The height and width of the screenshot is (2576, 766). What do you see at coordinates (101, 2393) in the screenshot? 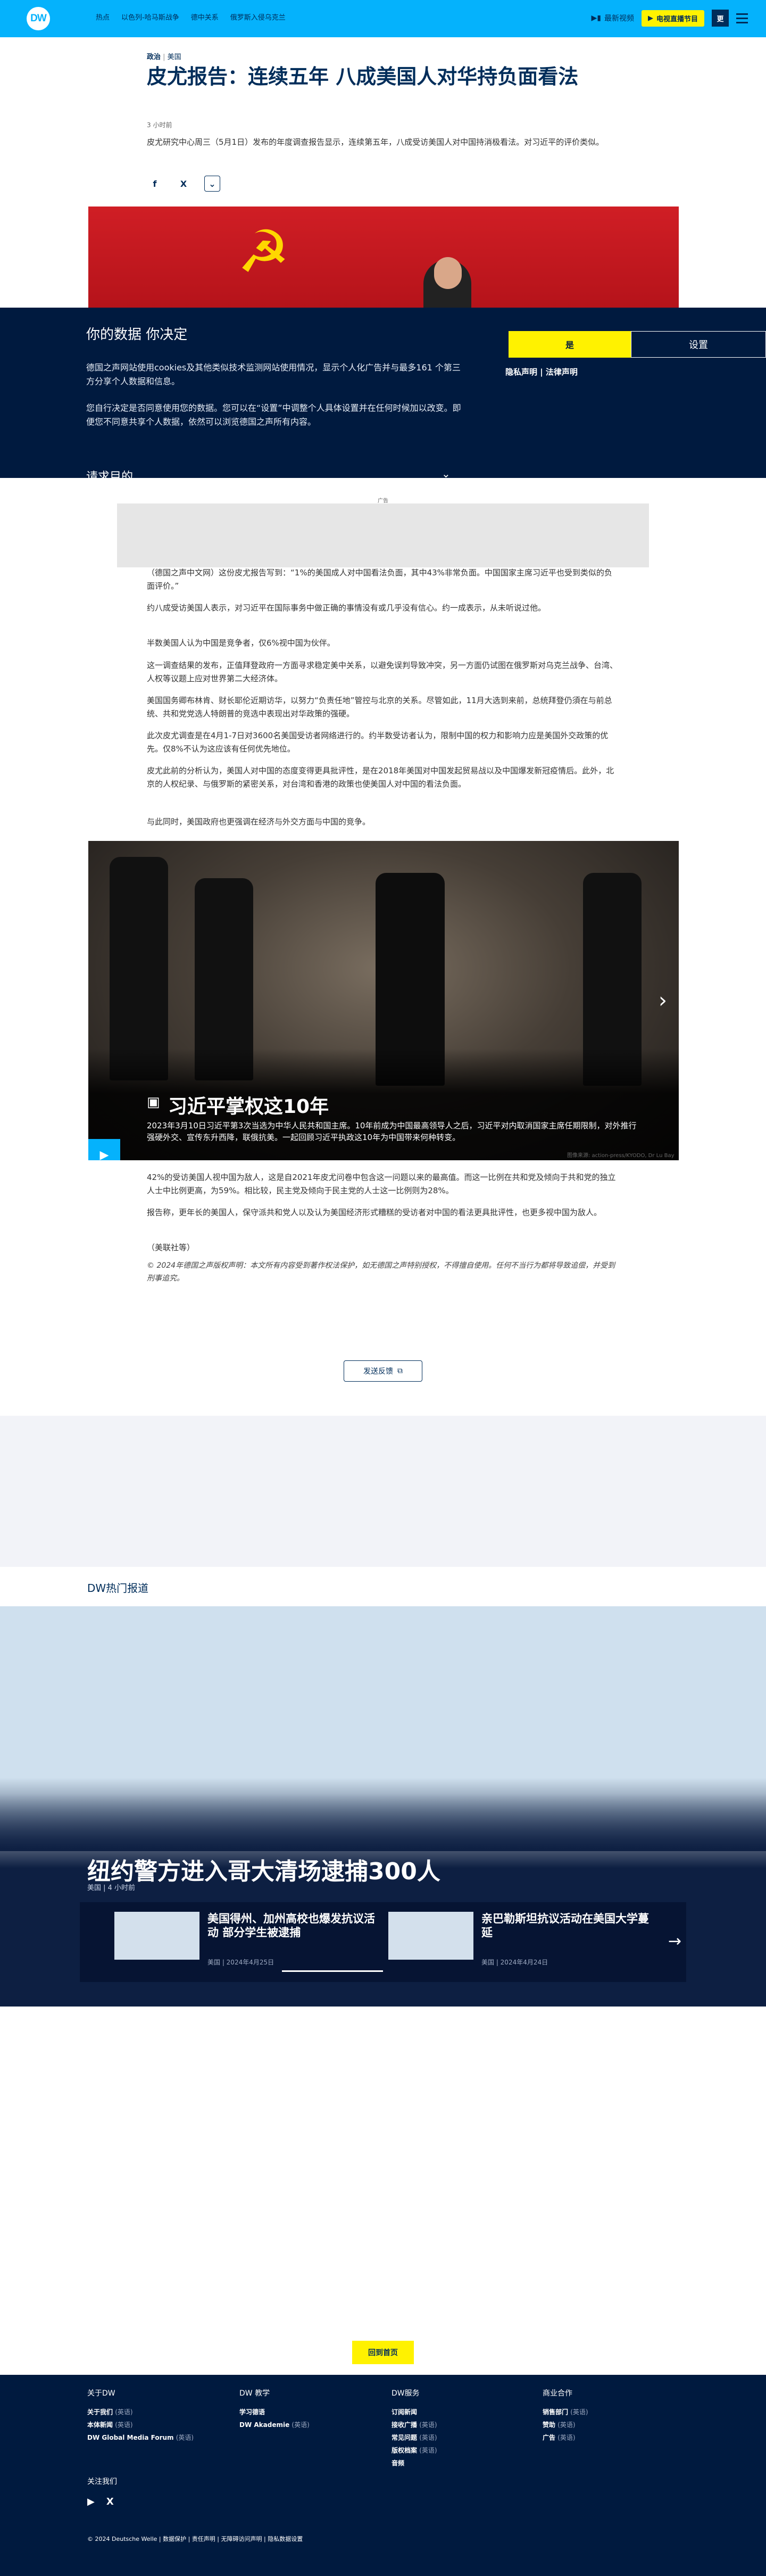
I see `footer-col-about-title: 关于DW` at bounding box center [101, 2393].